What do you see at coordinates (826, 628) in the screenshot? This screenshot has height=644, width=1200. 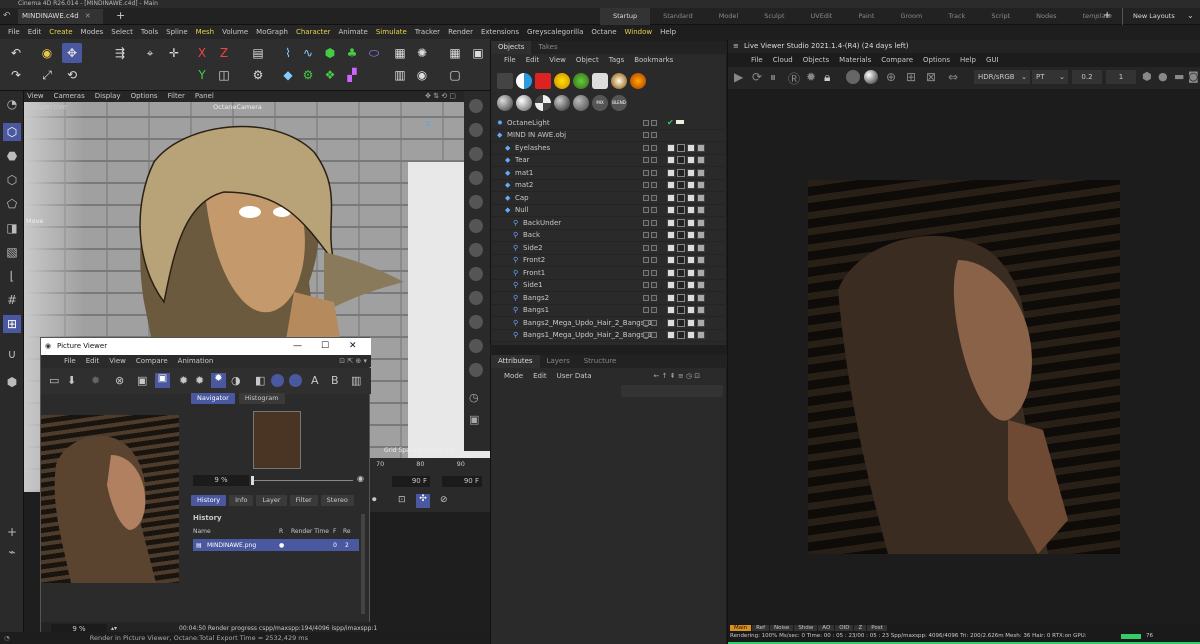 I see `pass-tab-ao: AO` at bounding box center [826, 628].